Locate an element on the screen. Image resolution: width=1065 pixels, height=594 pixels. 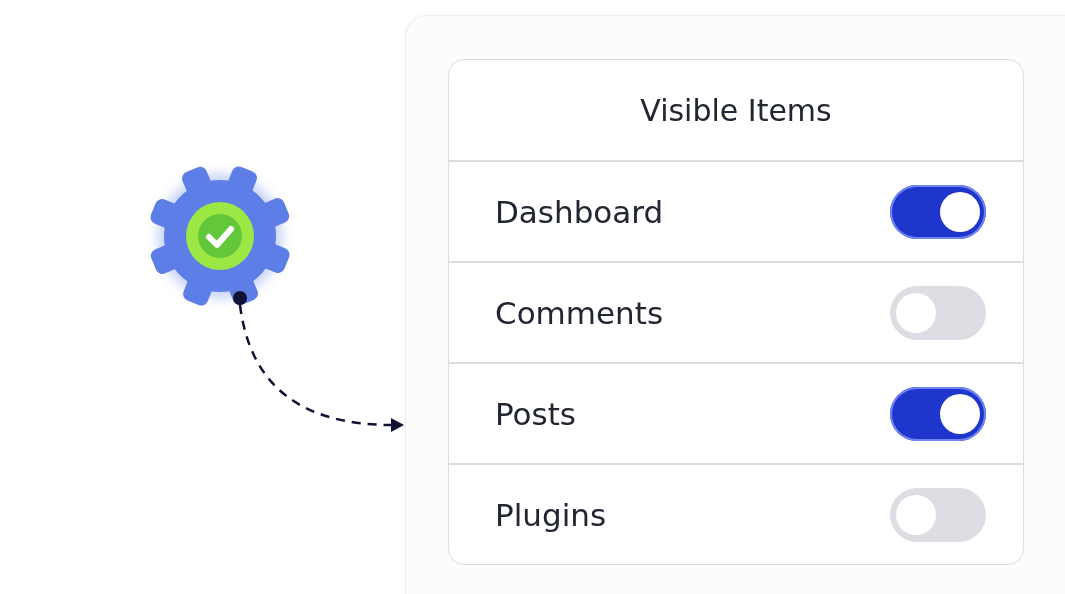
gear-with-checkmark-icon is located at coordinates (220, 236).